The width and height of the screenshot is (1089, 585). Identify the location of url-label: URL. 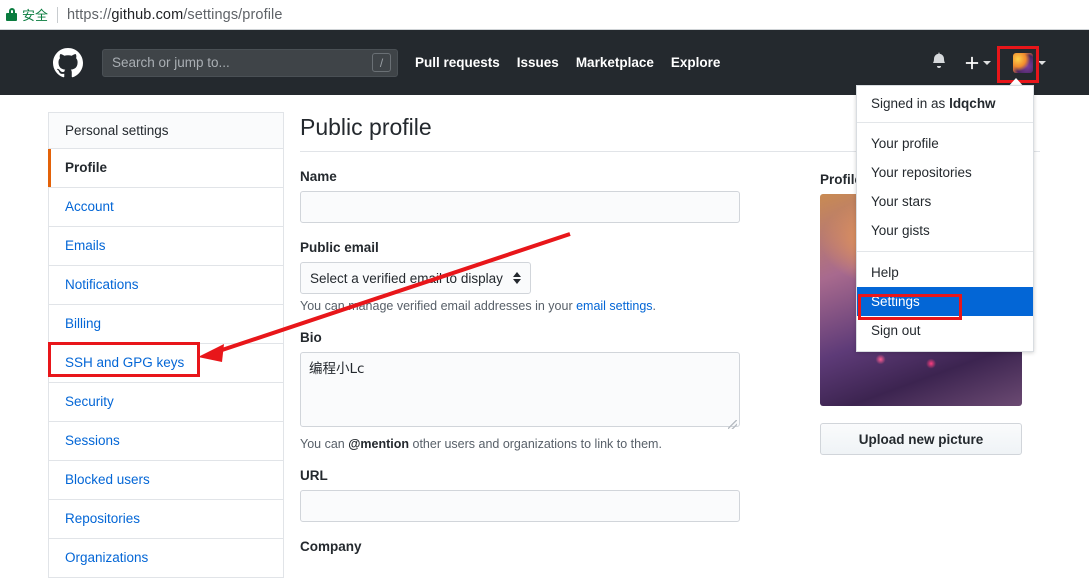
(314, 475).